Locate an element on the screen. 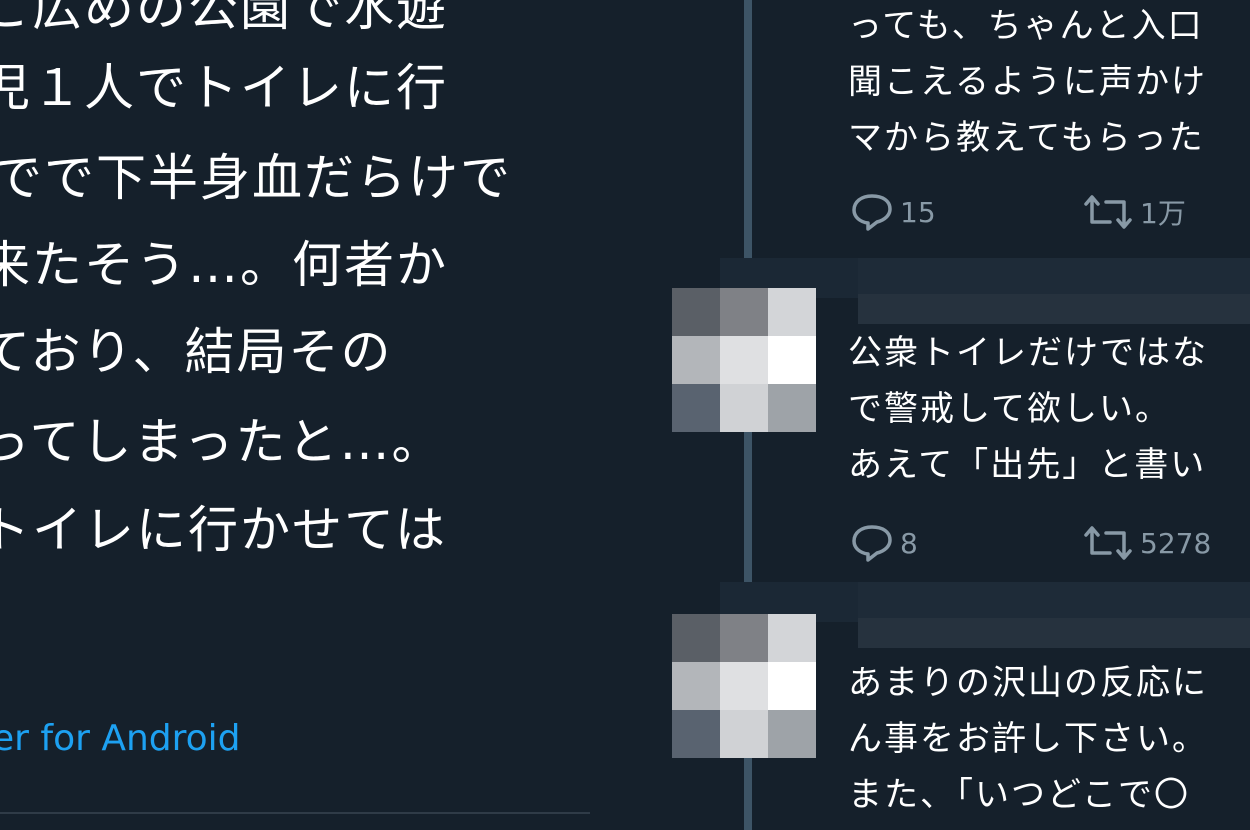 The height and width of the screenshot is (830, 1250). reply-text-line: 聞こえるように声かけ is located at coordinates (1027, 82).